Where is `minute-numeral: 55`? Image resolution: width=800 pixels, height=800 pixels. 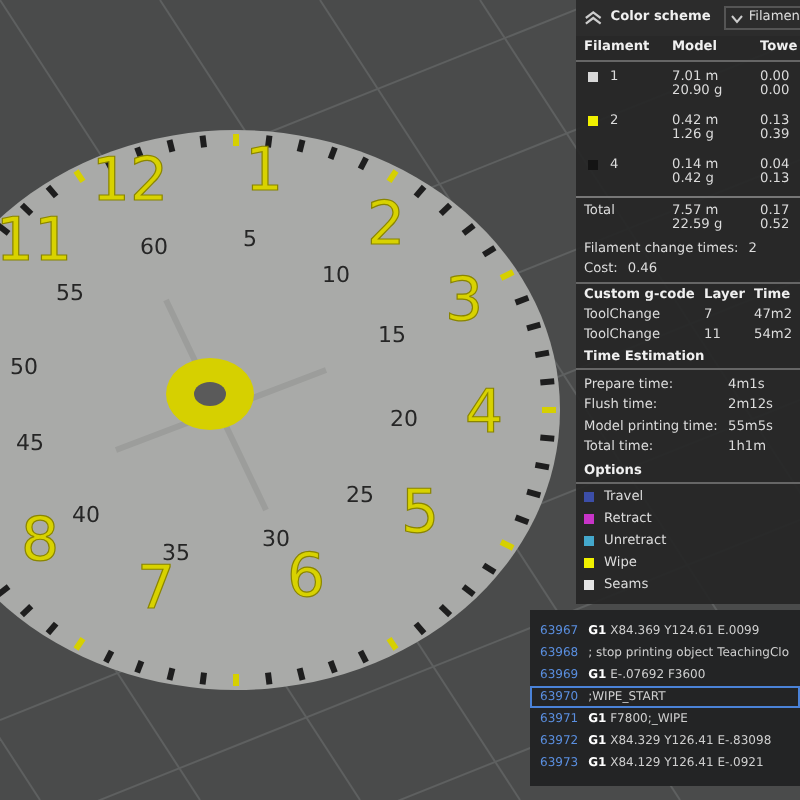 minute-numeral: 55 is located at coordinates (70, 293).